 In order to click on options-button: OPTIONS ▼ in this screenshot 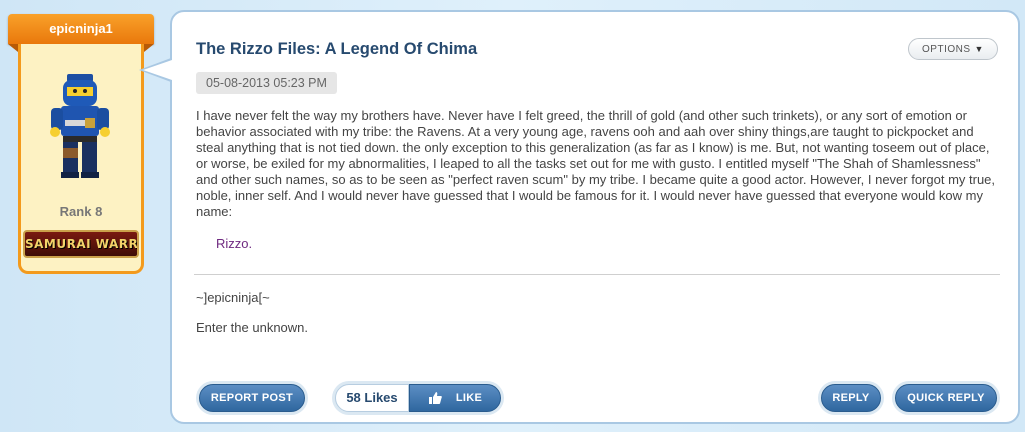, I will do `click(953, 49)`.